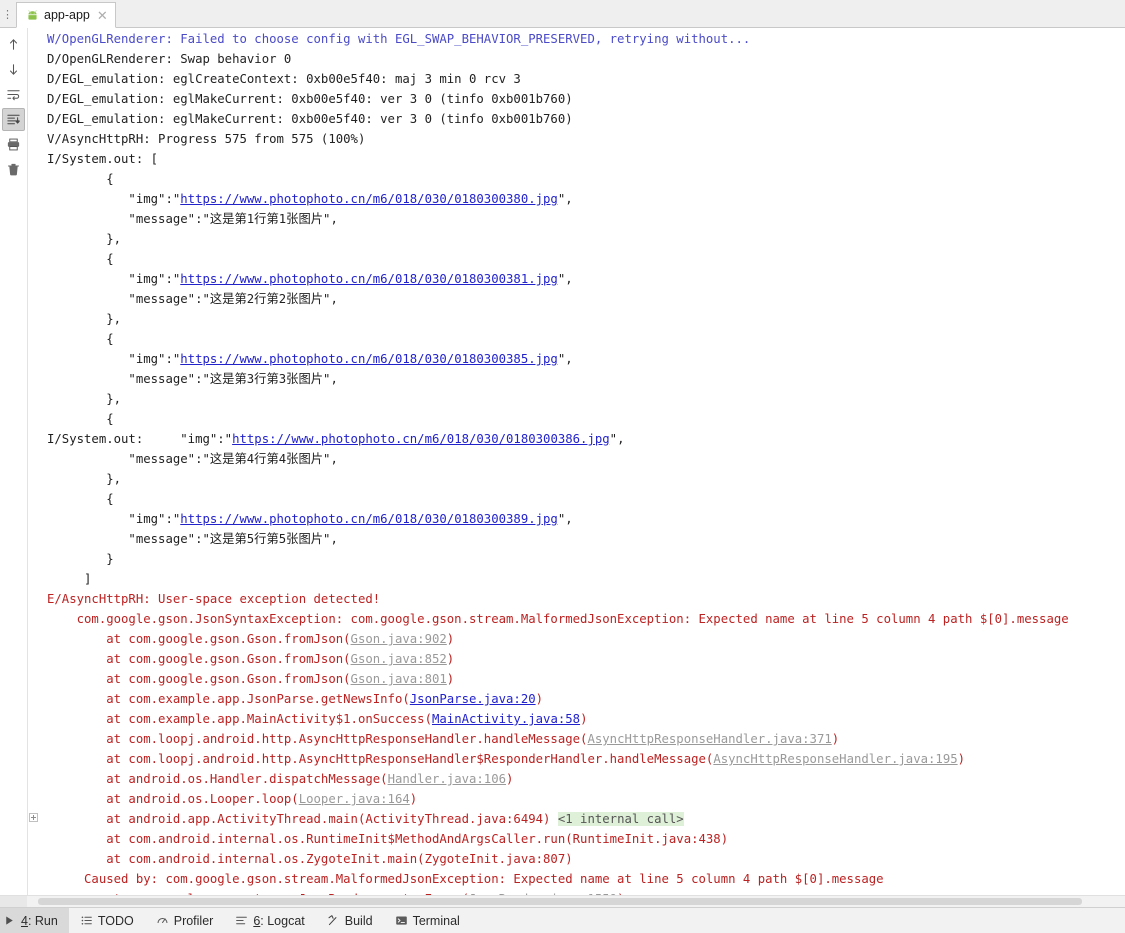  I want to click on up-arrow-icon, so click(13, 44).